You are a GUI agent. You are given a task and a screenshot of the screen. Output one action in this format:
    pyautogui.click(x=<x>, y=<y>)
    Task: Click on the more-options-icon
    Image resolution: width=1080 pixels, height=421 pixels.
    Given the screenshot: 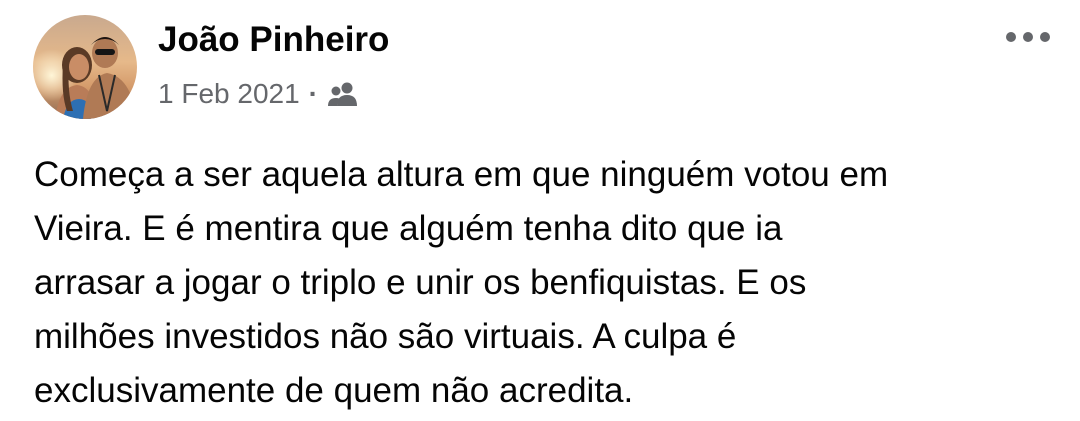 What is the action you would take?
    pyautogui.click(x=1028, y=37)
    